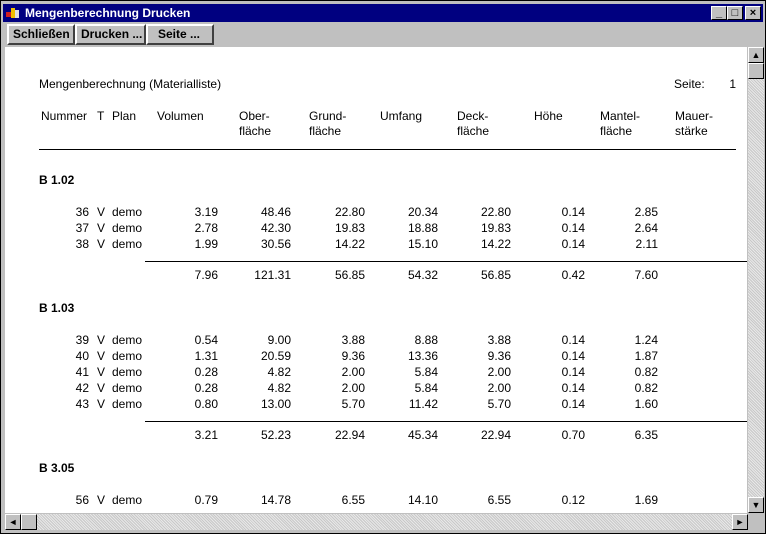 This screenshot has width=766, height=534. What do you see at coordinates (206, 435) in the screenshot?
I see `total-value: 3.21` at bounding box center [206, 435].